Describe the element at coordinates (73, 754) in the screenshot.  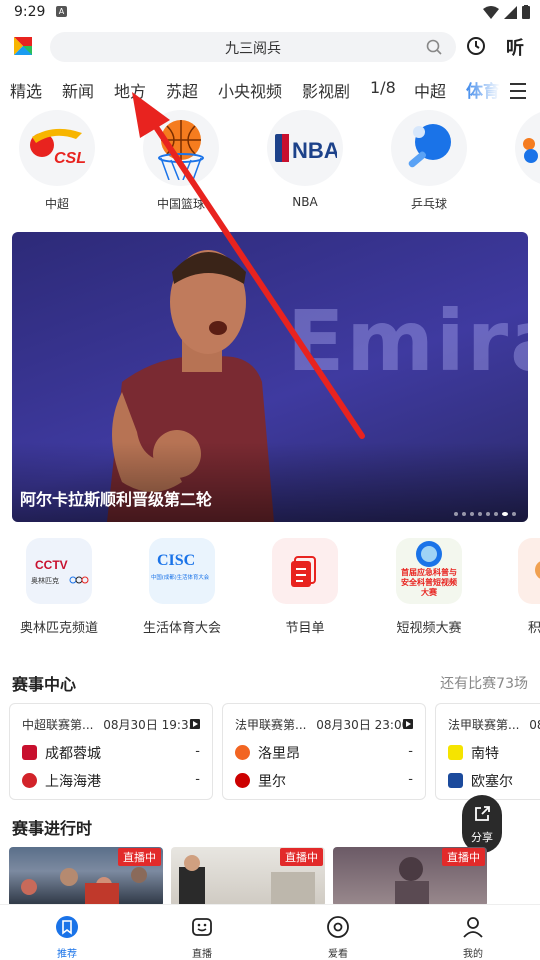
I see `team-name: 成都蓉城` at that location.